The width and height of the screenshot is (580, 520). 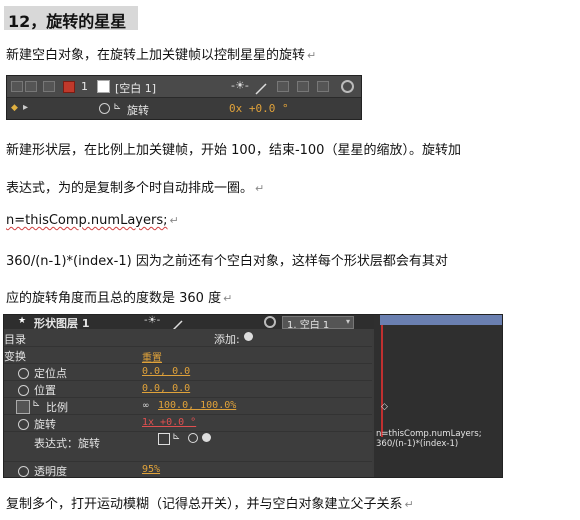 I want to click on spiral-icon, so click(x=270, y=322).